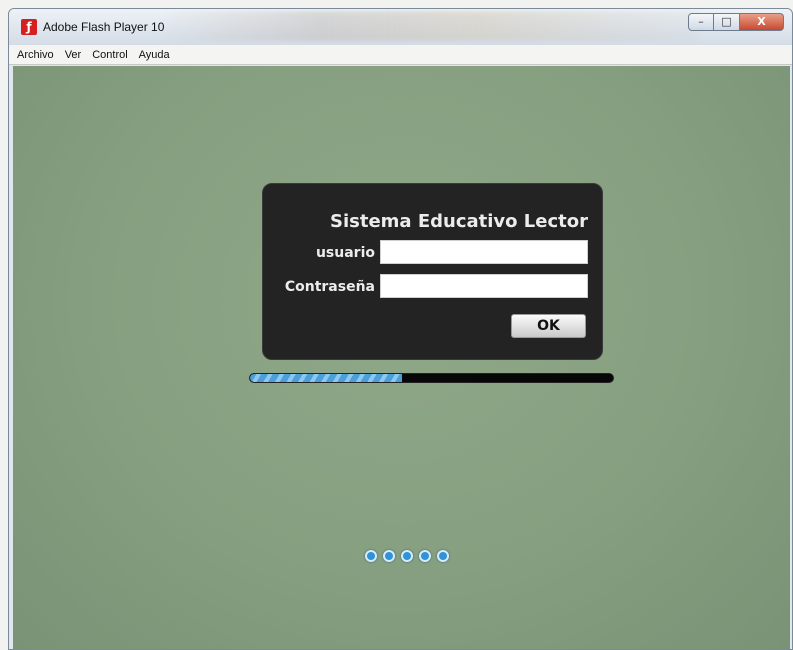  I want to click on progress-bar, so click(431, 378).